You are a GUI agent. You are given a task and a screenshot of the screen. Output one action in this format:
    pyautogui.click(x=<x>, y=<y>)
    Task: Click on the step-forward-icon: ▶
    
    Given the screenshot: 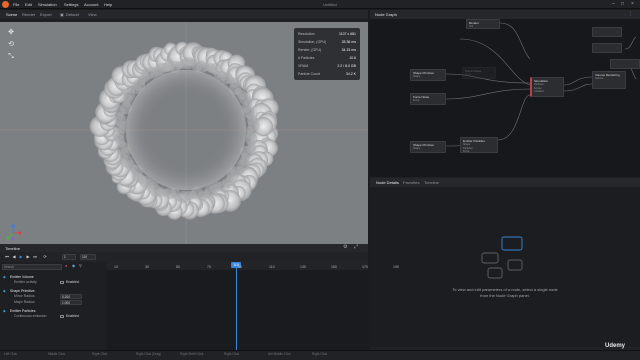 What is the action you would take?
    pyautogui.click(x=28, y=257)
    